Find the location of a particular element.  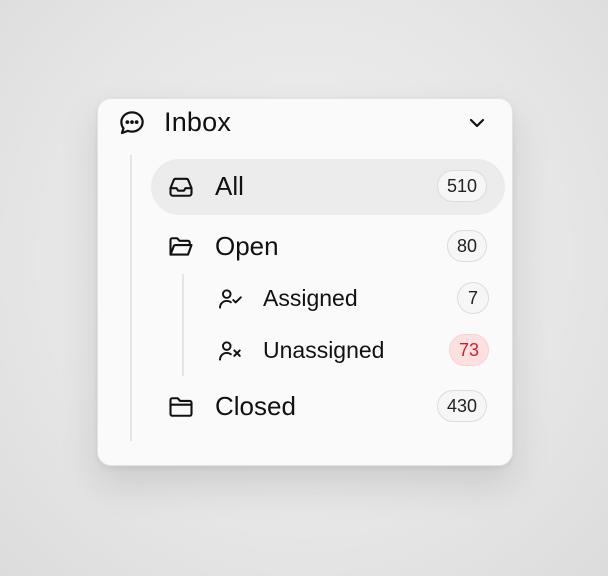

nav-item-assigned: Assigned 7 is located at coordinates (328, 299).